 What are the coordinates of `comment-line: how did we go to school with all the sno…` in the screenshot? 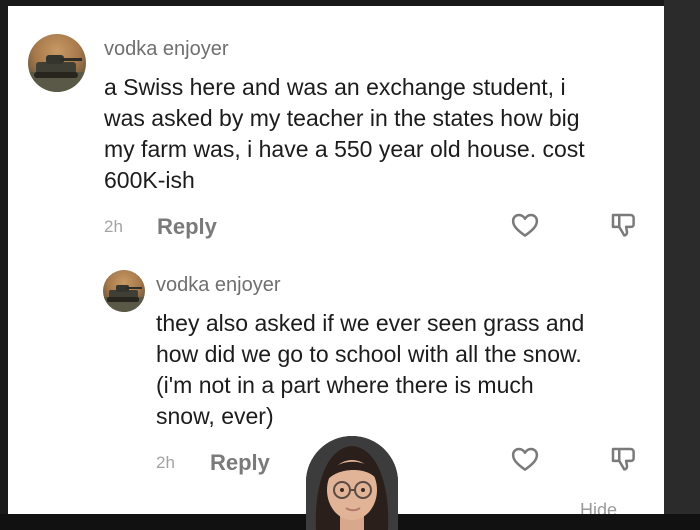 It's located at (369, 354).